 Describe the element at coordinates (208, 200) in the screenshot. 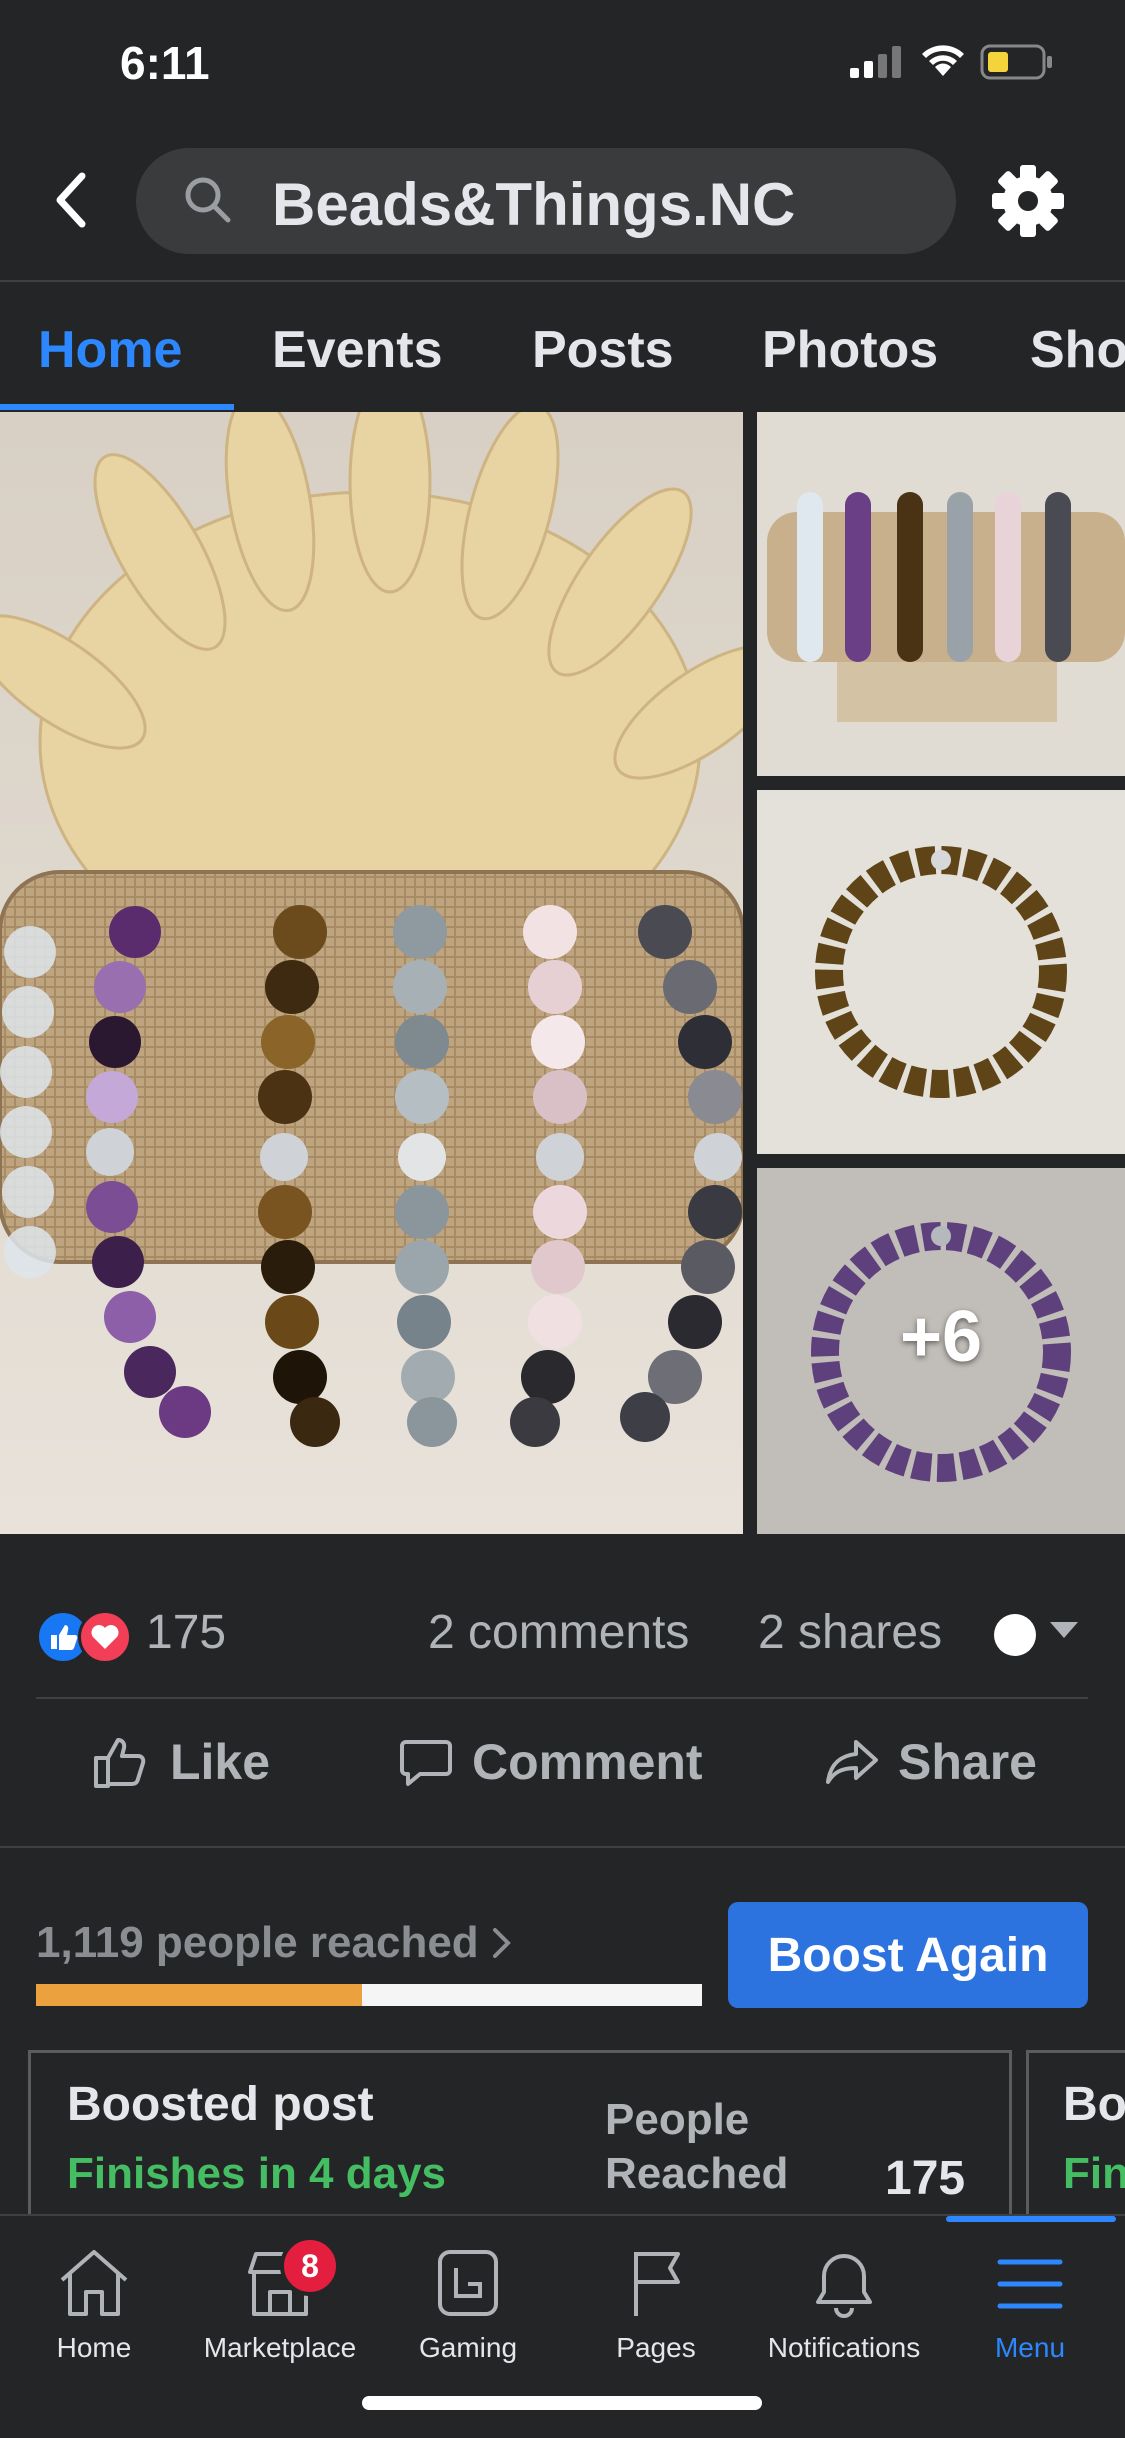

I see `search-icon` at that location.